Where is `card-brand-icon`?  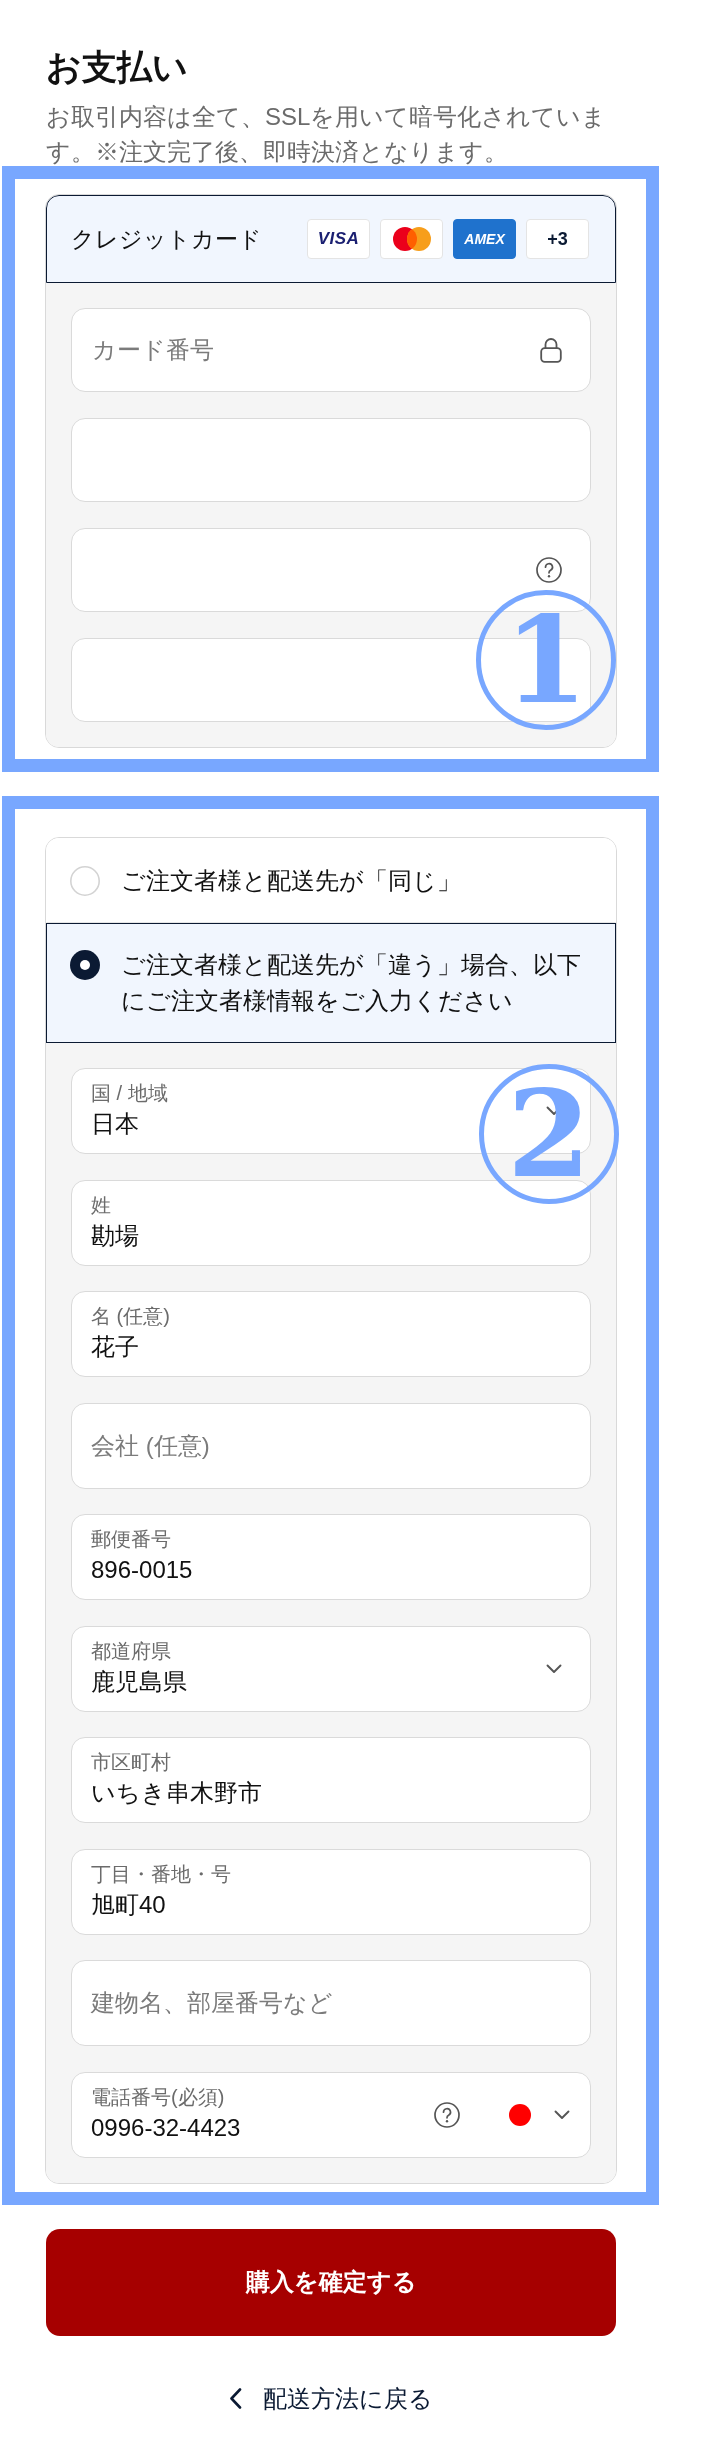 card-brand-icon is located at coordinates (411, 239).